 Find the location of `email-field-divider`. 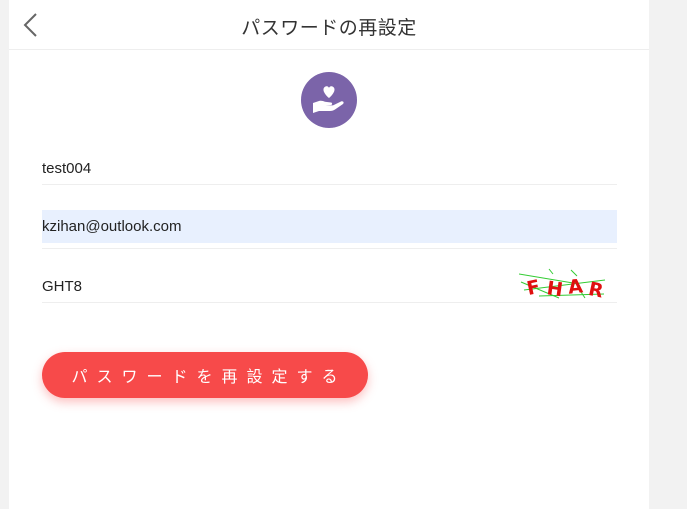

email-field-divider is located at coordinates (329, 248).